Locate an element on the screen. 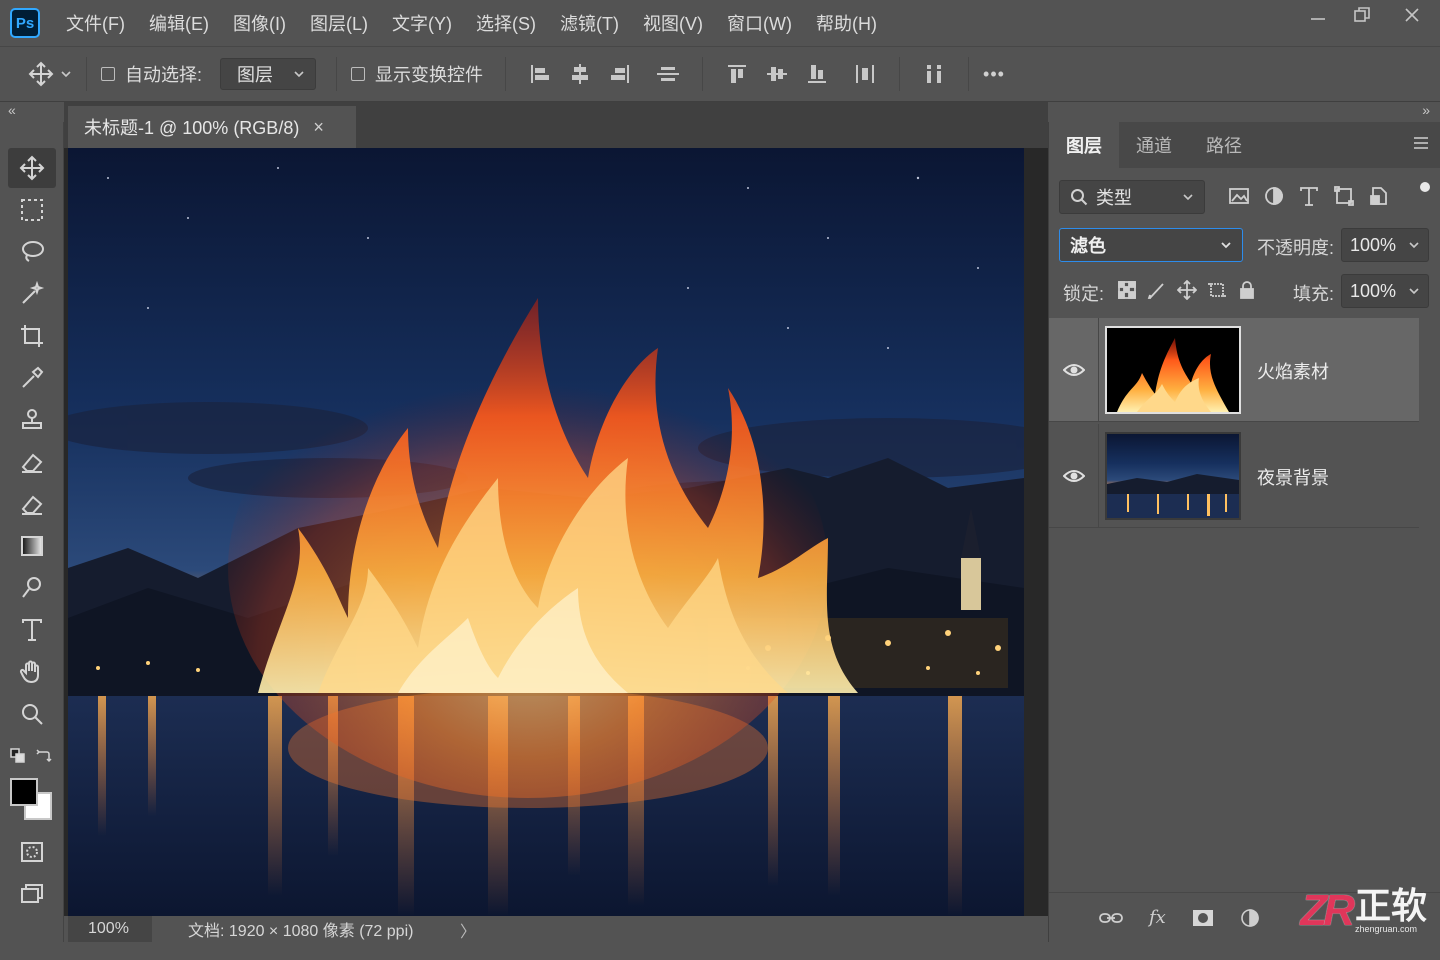 The image size is (1440, 960). blend-mode-dropdown: 滤色 is located at coordinates (1151, 245).